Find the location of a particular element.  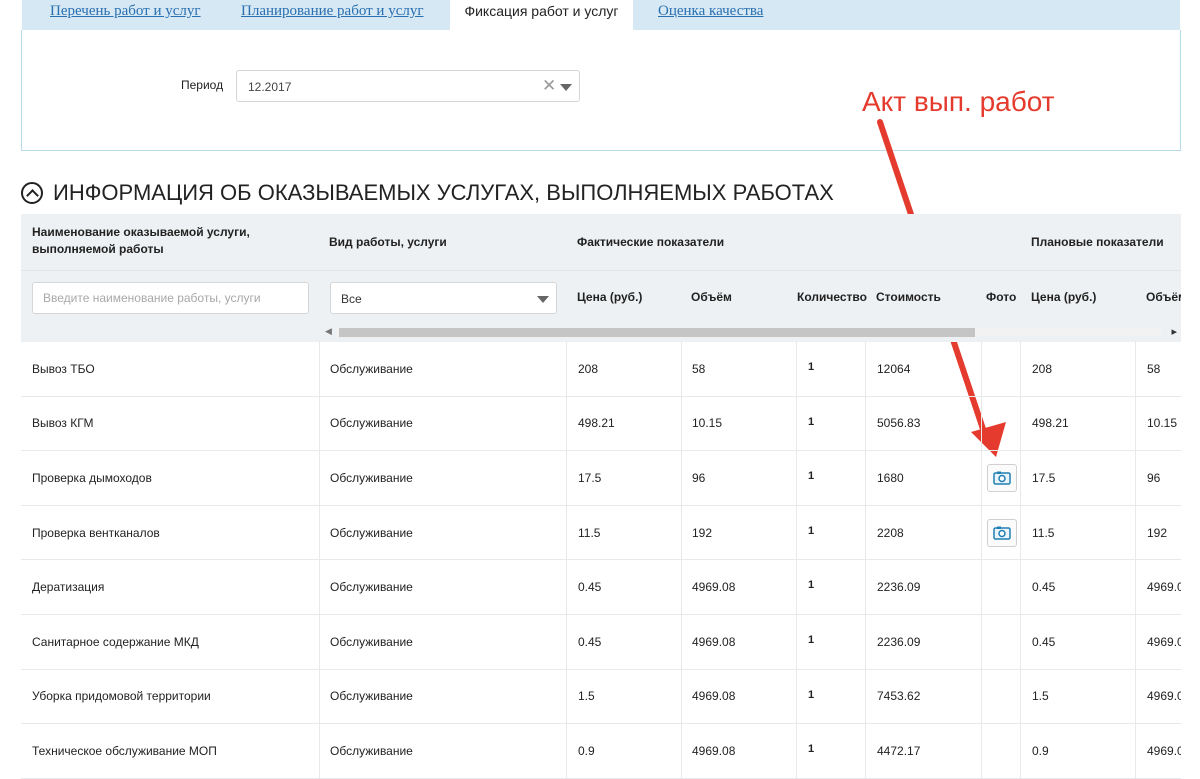

header-actual: Фактические показатели is located at coordinates (651, 242).